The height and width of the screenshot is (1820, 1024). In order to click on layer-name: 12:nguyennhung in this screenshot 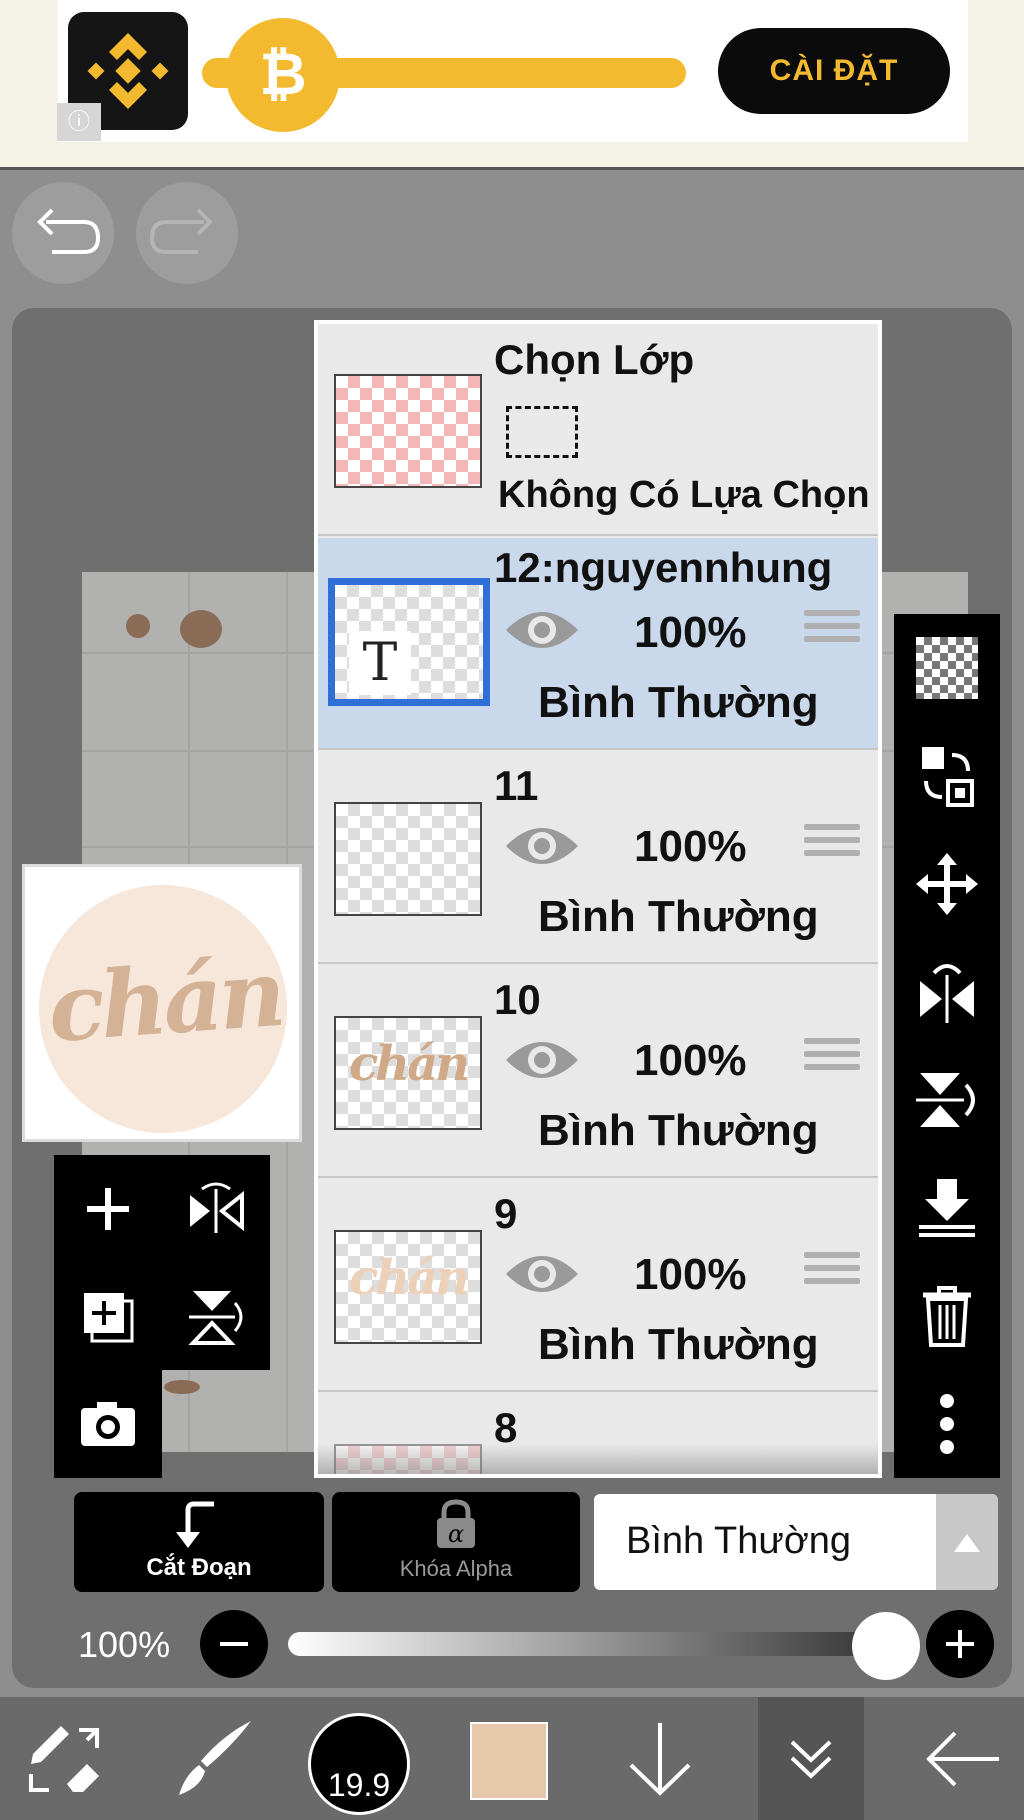, I will do `click(663, 567)`.